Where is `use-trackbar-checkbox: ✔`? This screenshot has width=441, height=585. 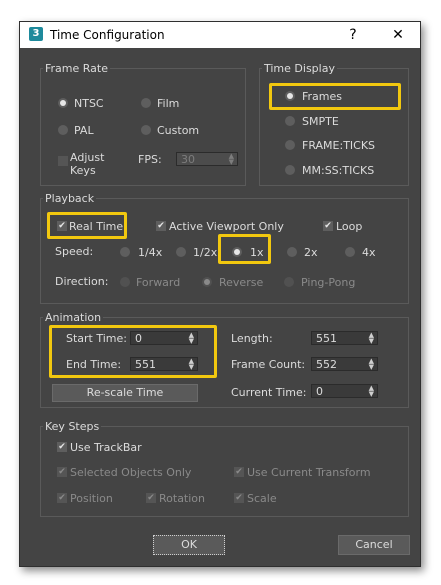
use-trackbar-checkbox: ✔ is located at coordinates (62, 447).